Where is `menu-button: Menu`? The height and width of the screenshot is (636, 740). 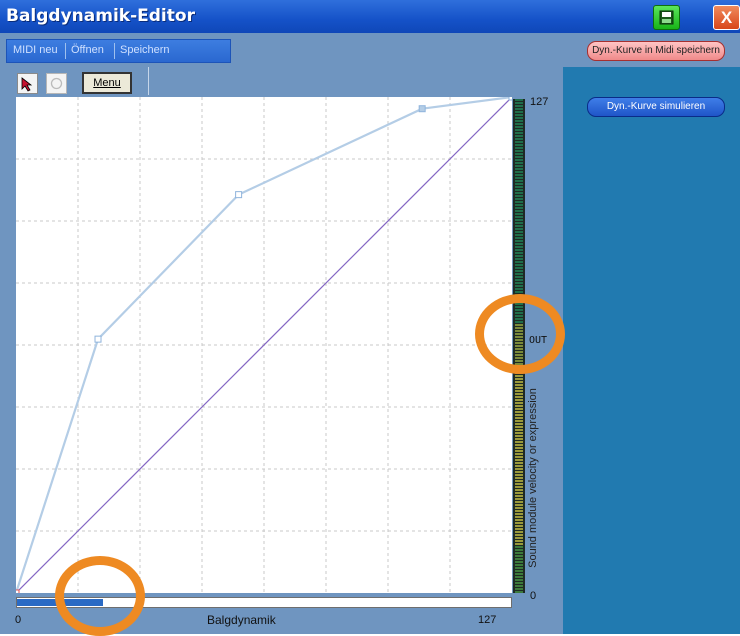 menu-button: Menu is located at coordinates (107, 83).